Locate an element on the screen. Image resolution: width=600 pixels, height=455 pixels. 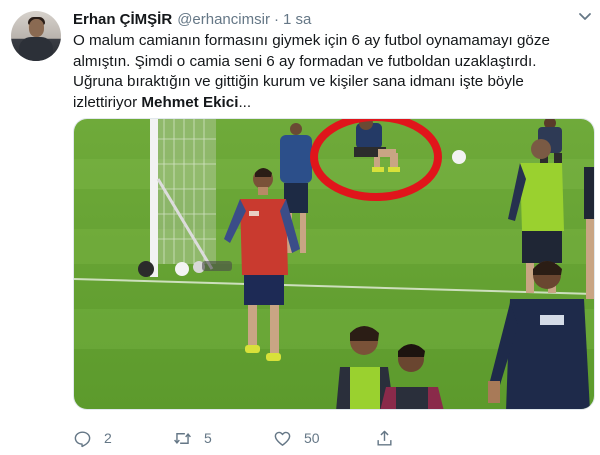
share-button is located at coordinates (384, 438).